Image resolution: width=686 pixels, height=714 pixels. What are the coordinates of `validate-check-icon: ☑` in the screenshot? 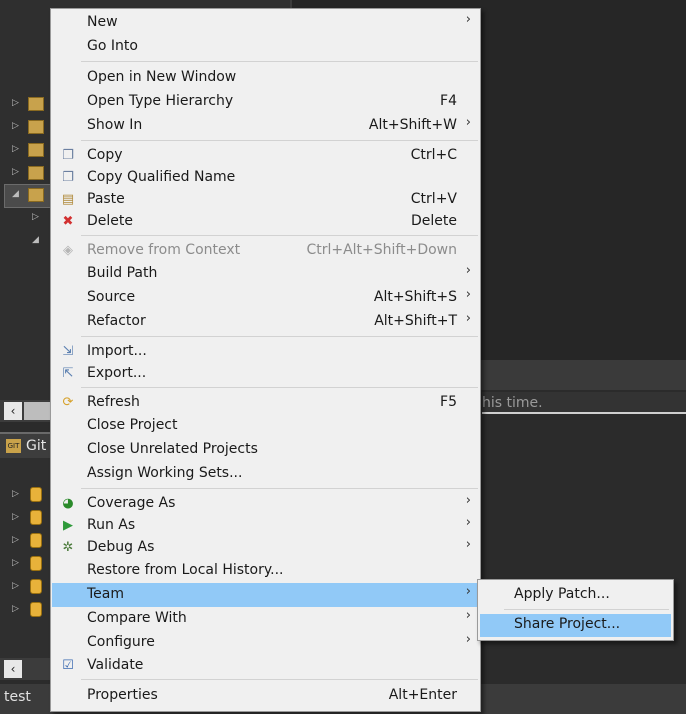 It's located at (68, 665).